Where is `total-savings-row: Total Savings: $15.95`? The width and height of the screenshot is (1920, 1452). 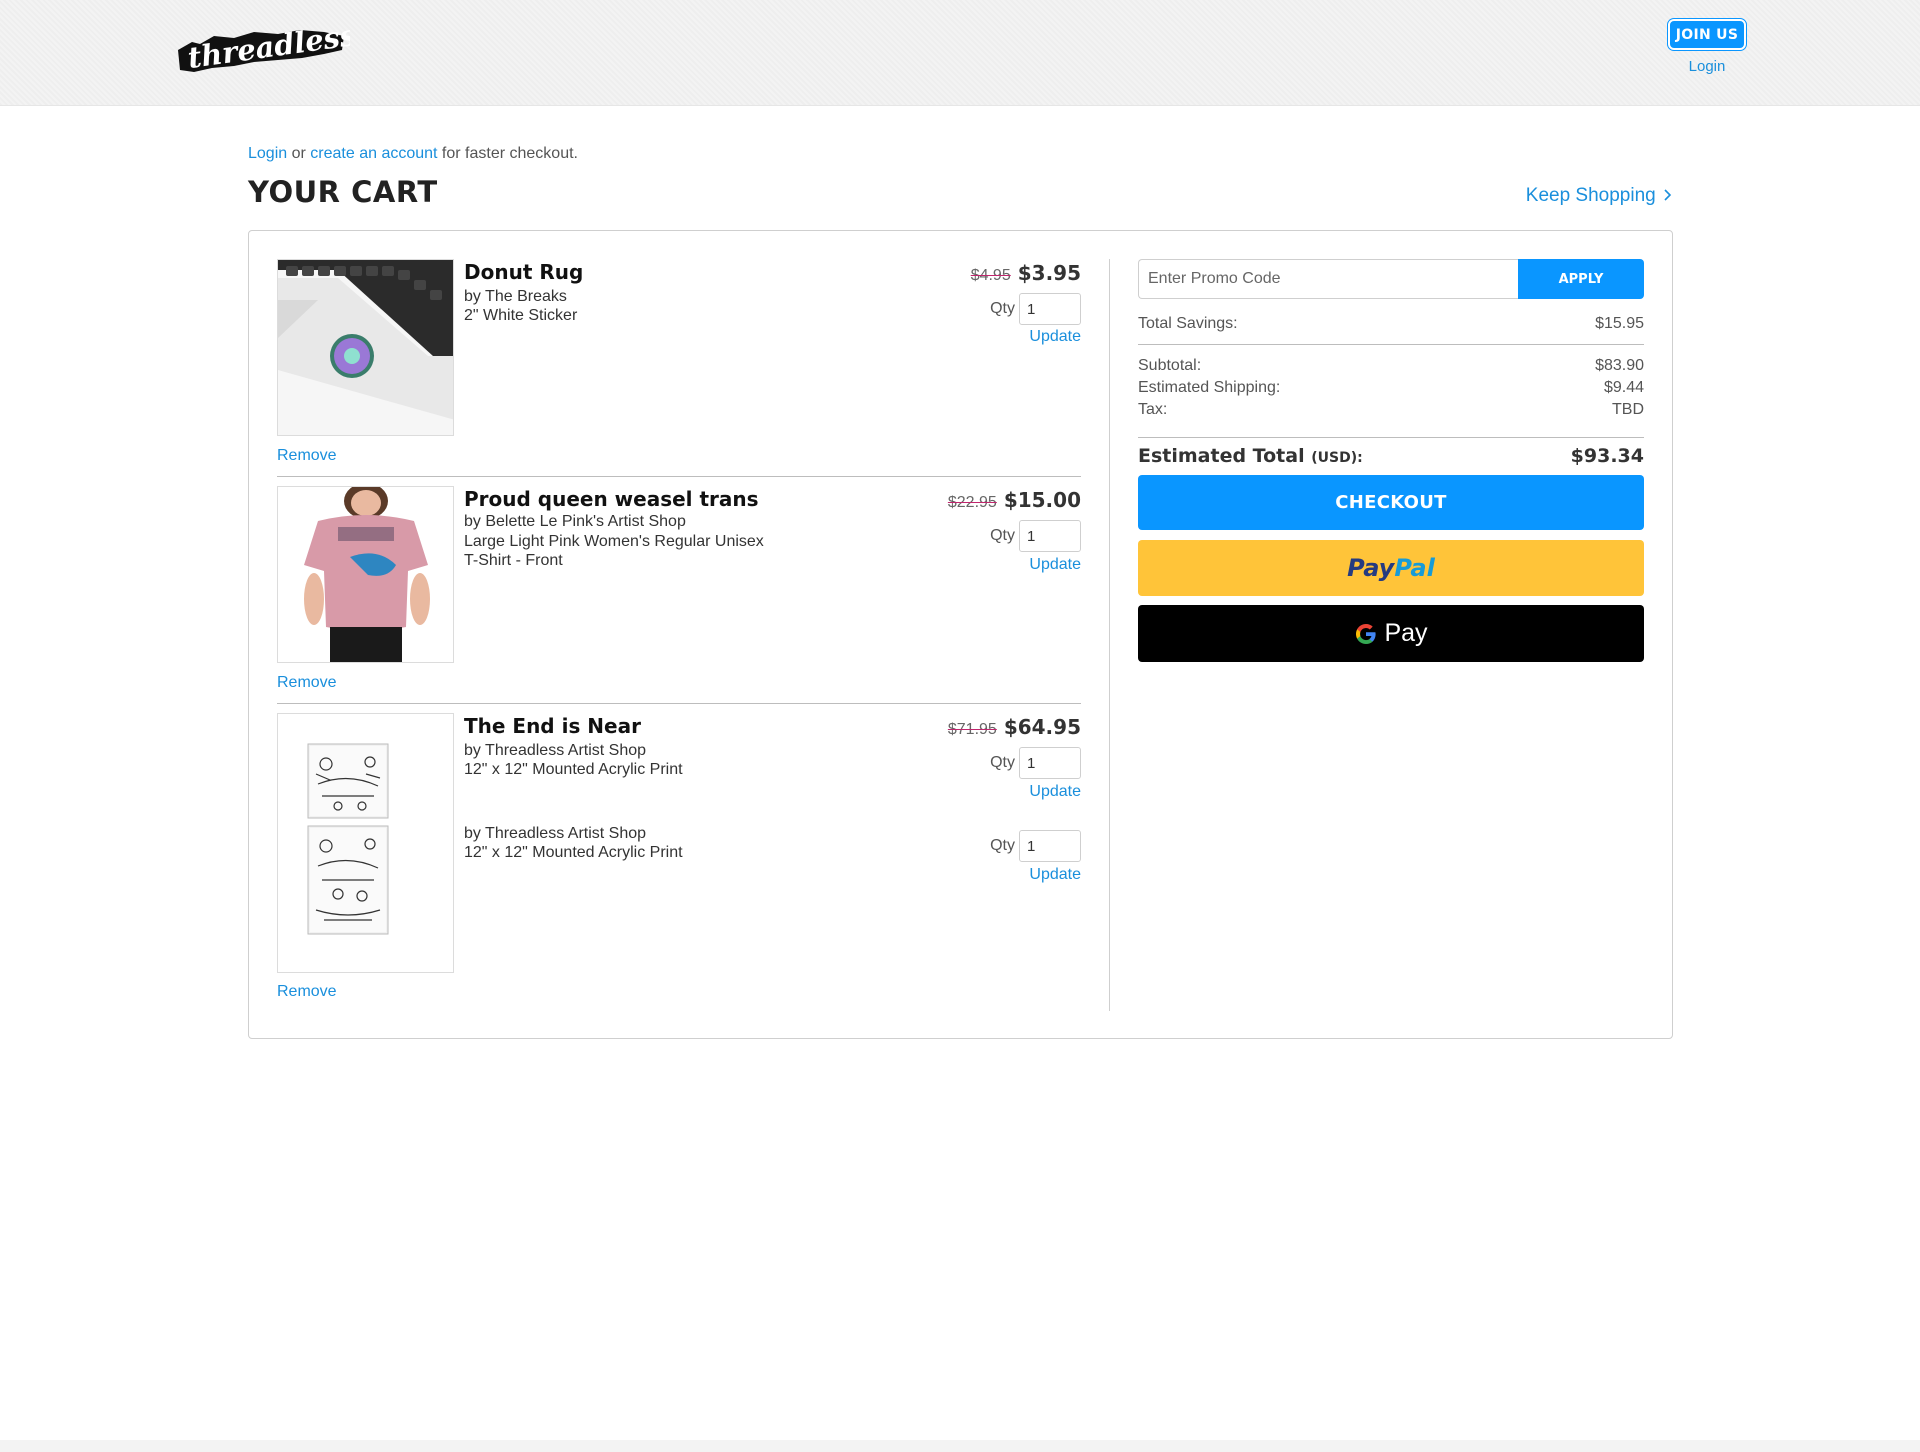 total-savings-row: Total Savings: $15.95 is located at coordinates (1391, 324).